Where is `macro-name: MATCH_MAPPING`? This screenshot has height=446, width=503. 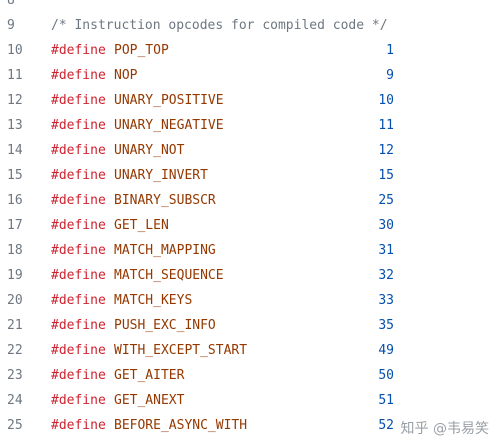 macro-name: MATCH_MAPPING is located at coordinates (165, 250).